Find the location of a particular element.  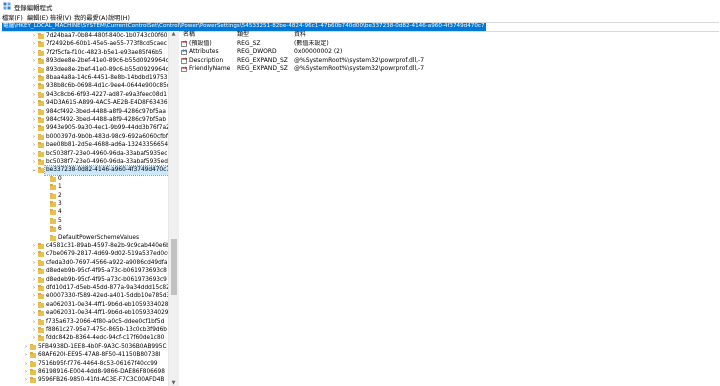

value-row: (預設值) REG_SZ (數值未設定) is located at coordinates (449, 44).